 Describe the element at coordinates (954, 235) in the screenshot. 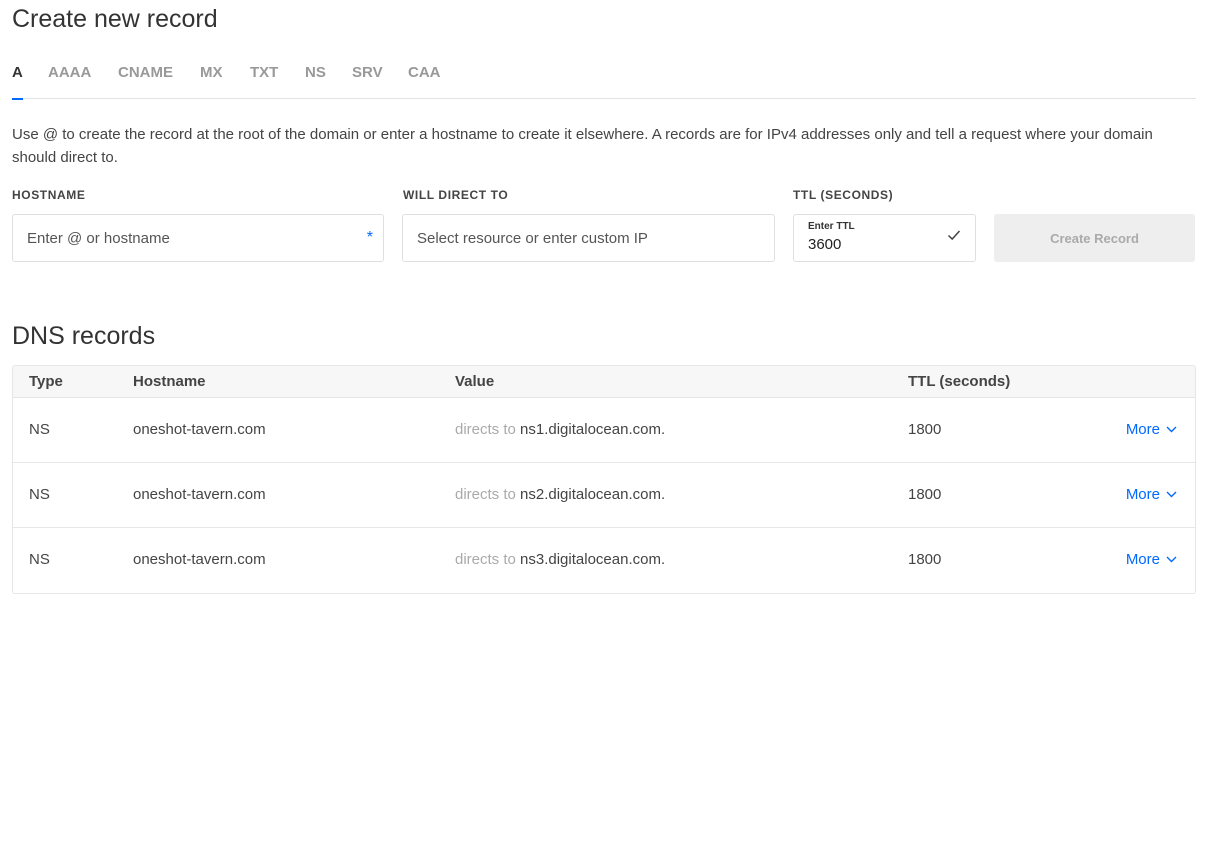

I see `check-icon` at that location.